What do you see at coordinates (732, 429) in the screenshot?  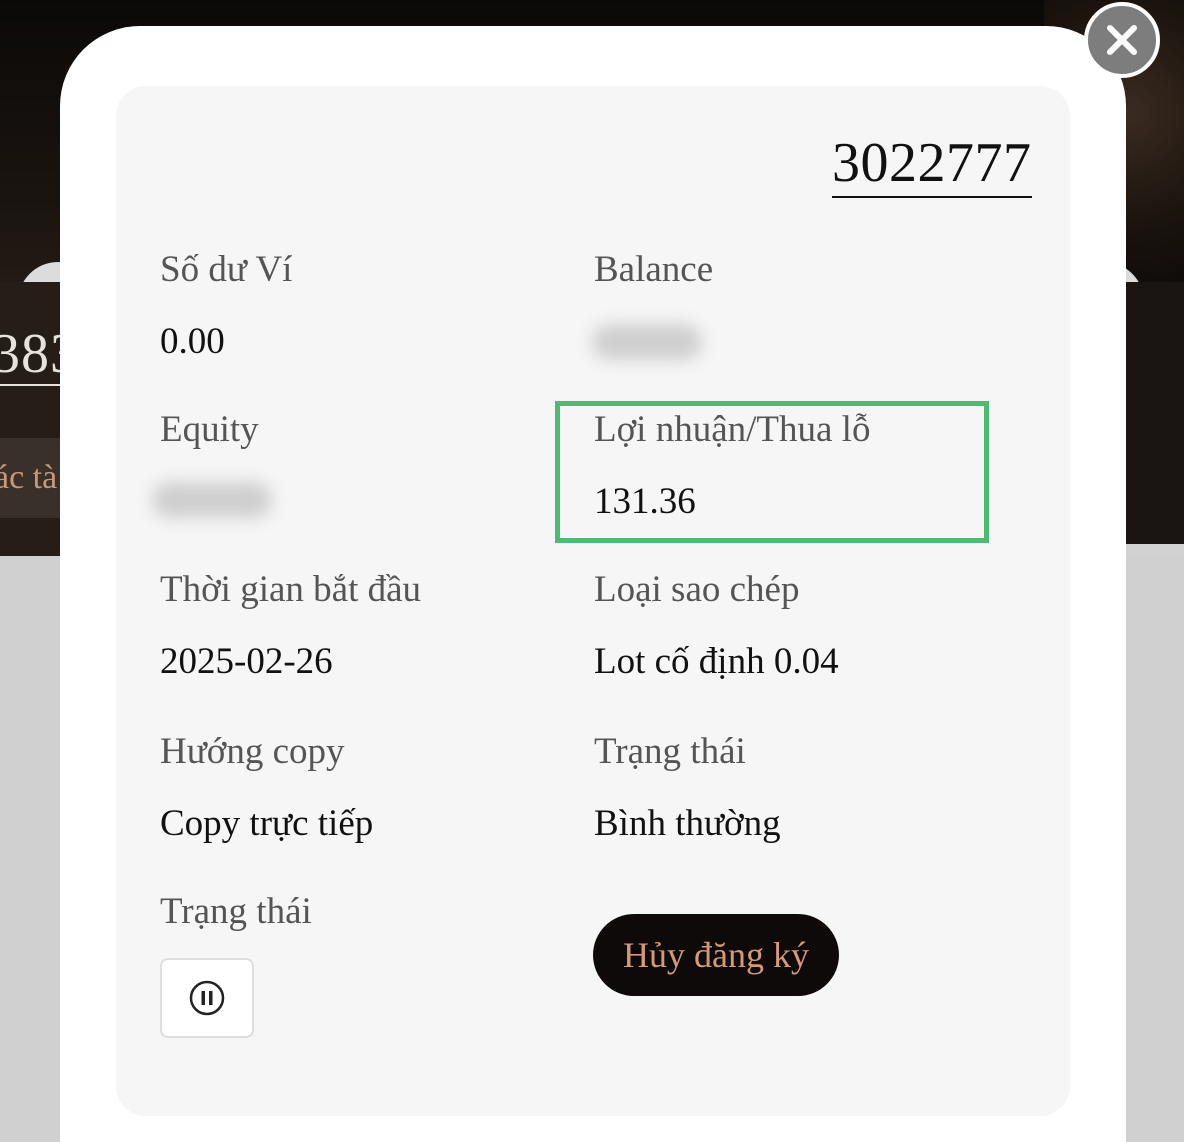 I see `profit-loss-label: Lợi nhuận/Thua lỗ` at bounding box center [732, 429].